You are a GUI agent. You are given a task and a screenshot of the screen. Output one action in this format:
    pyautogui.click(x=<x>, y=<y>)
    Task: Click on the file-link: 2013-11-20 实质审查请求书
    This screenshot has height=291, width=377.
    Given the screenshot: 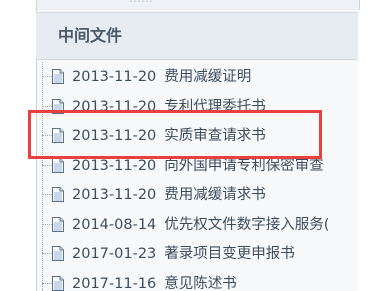 What is the action you would take?
    pyautogui.click(x=169, y=136)
    